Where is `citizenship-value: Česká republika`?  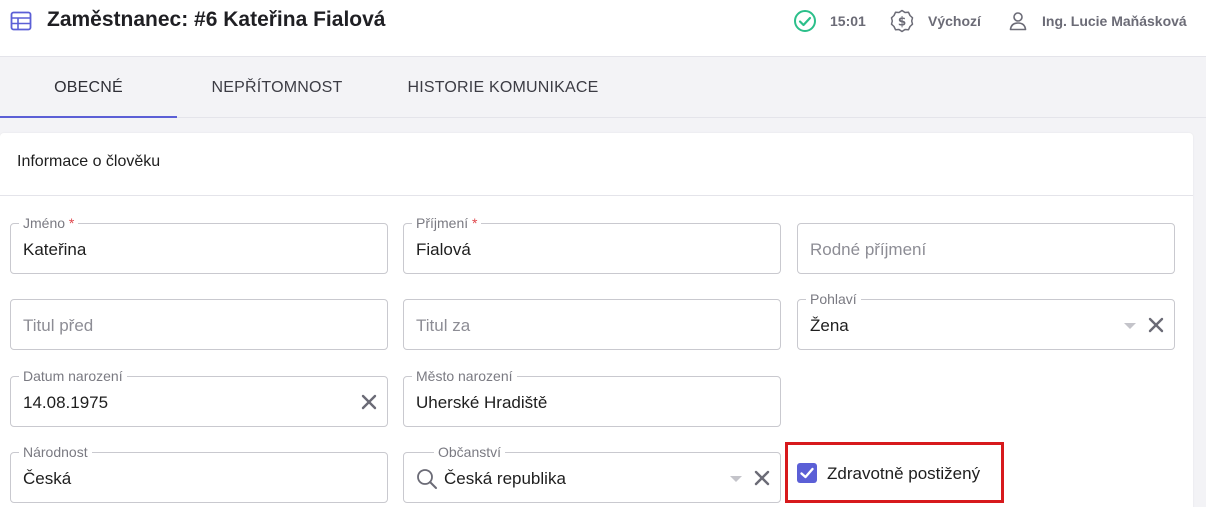
citizenship-value: Česká republika is located at coordinates (505, 479).